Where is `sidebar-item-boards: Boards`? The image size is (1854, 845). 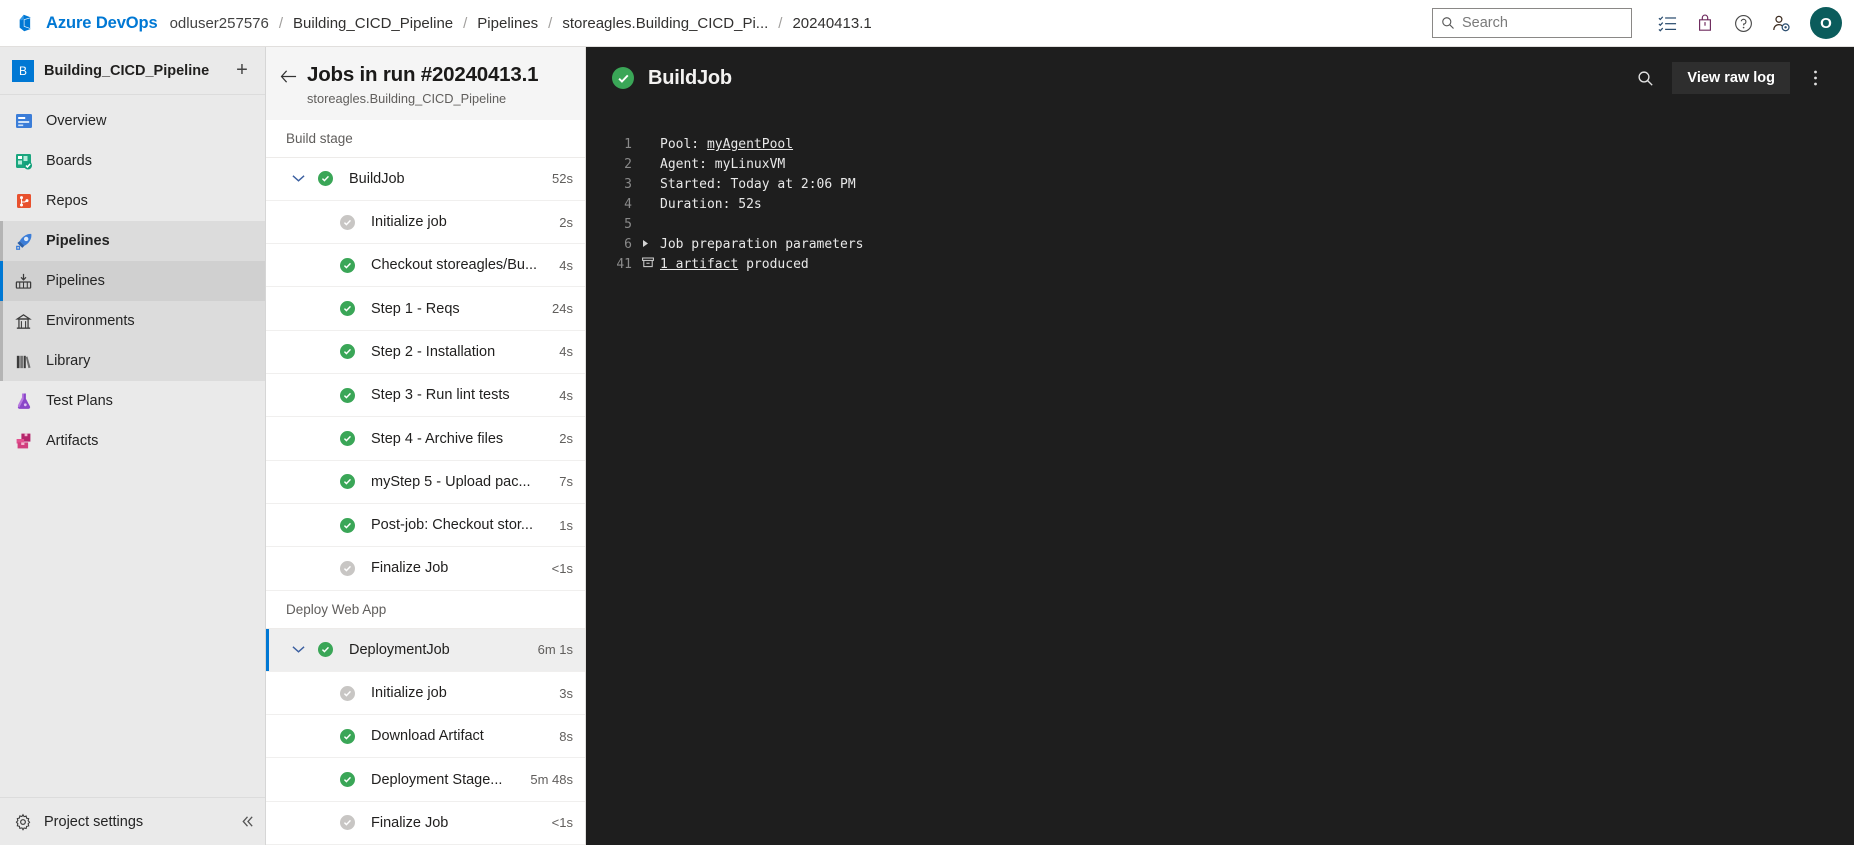 sidebar-item-boards: Boards is located at coordinates (132, 161).